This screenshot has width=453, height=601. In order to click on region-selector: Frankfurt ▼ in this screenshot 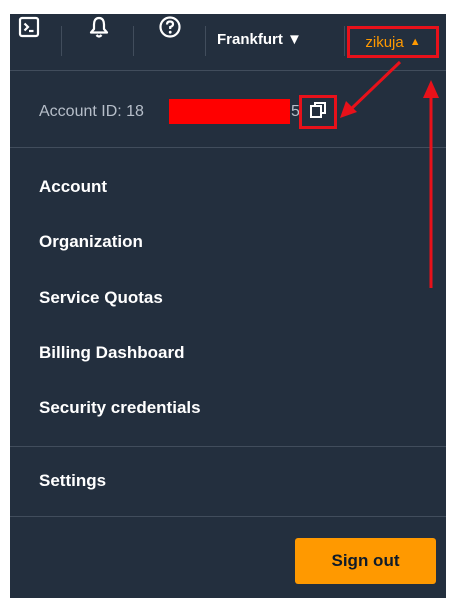, I will do `click(259, 39)`.